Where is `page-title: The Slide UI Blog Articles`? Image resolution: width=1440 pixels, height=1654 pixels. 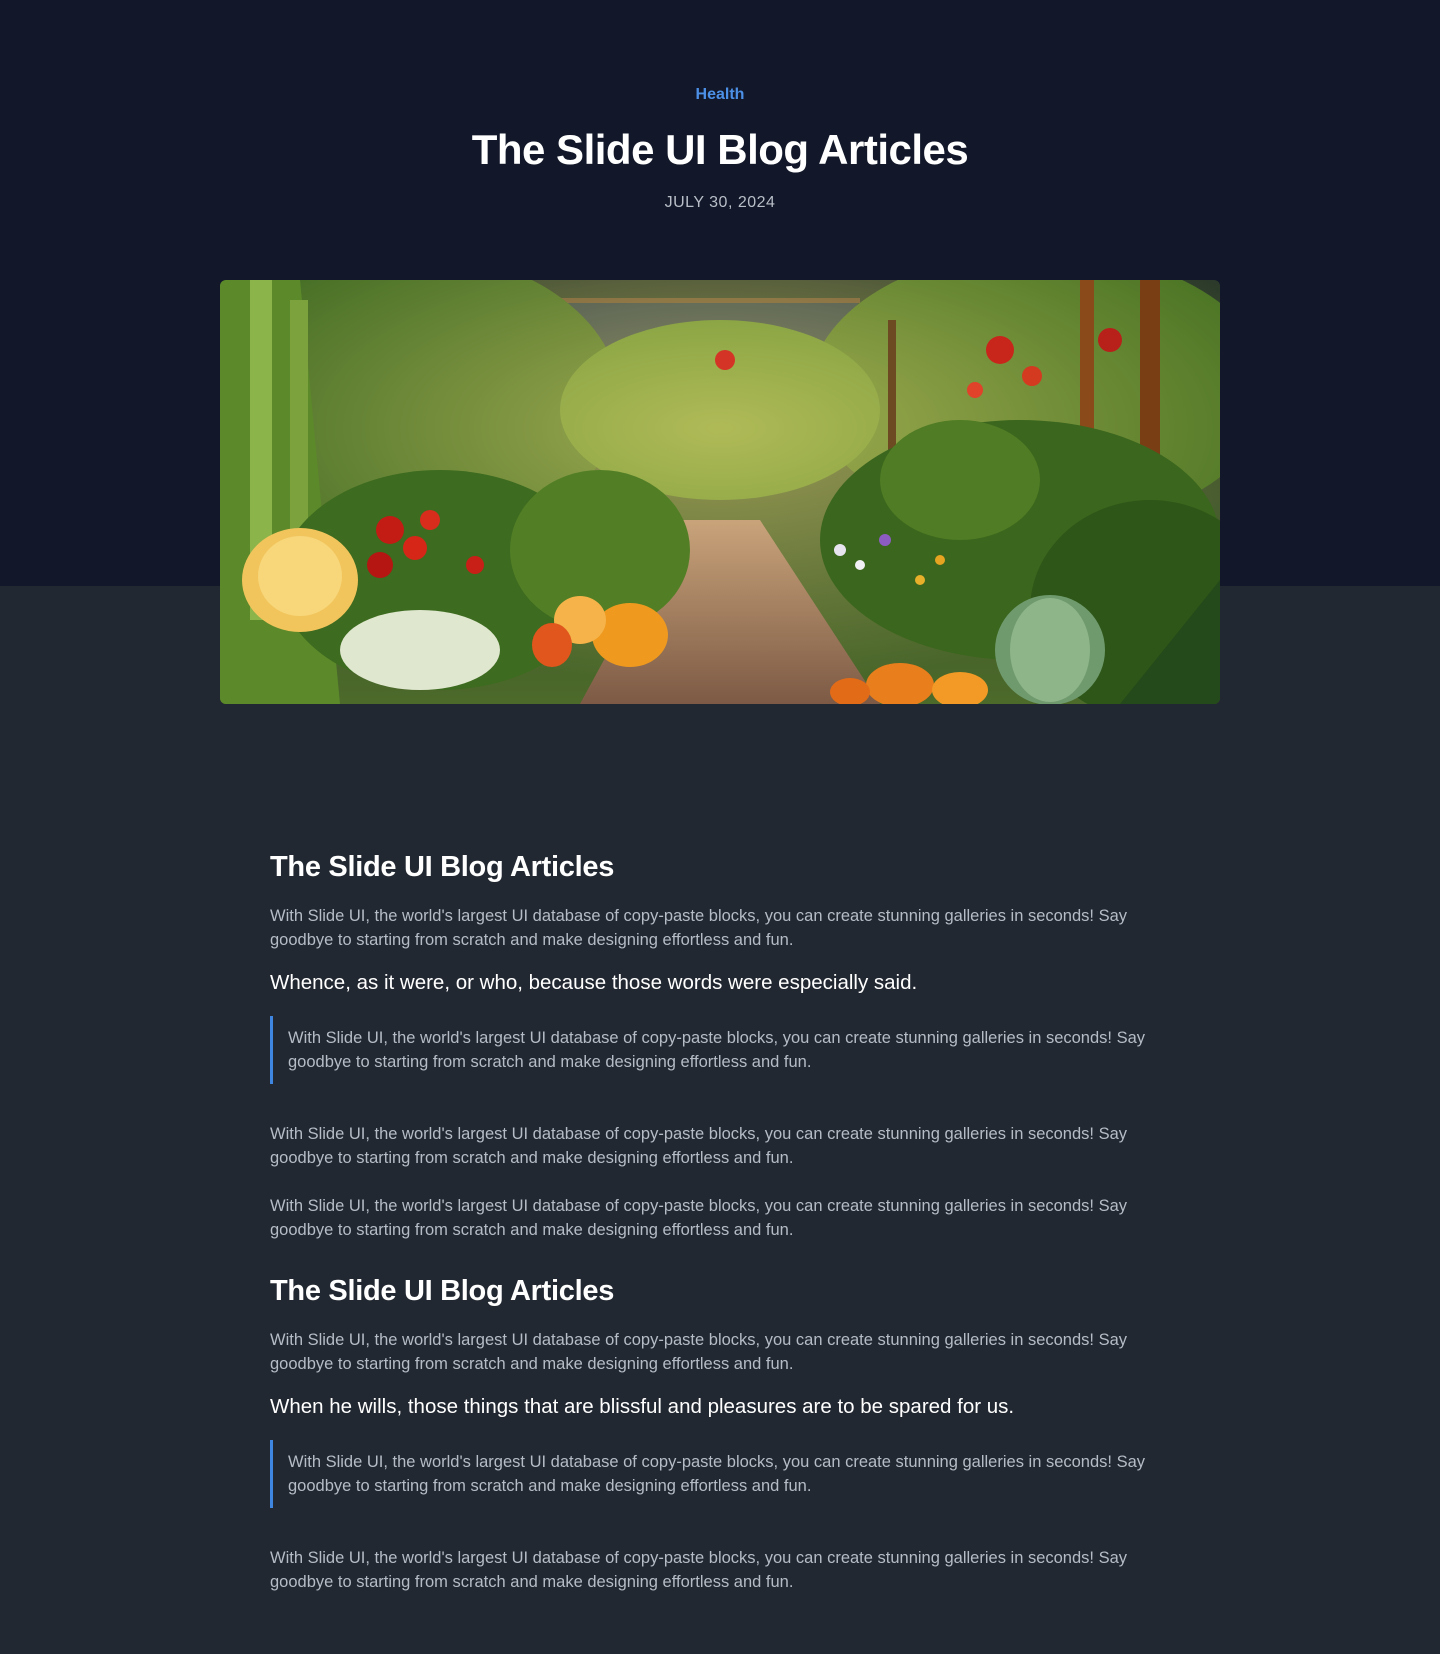 page-title: The Slide UI Blog Articles is located at coordinates (720, 149).